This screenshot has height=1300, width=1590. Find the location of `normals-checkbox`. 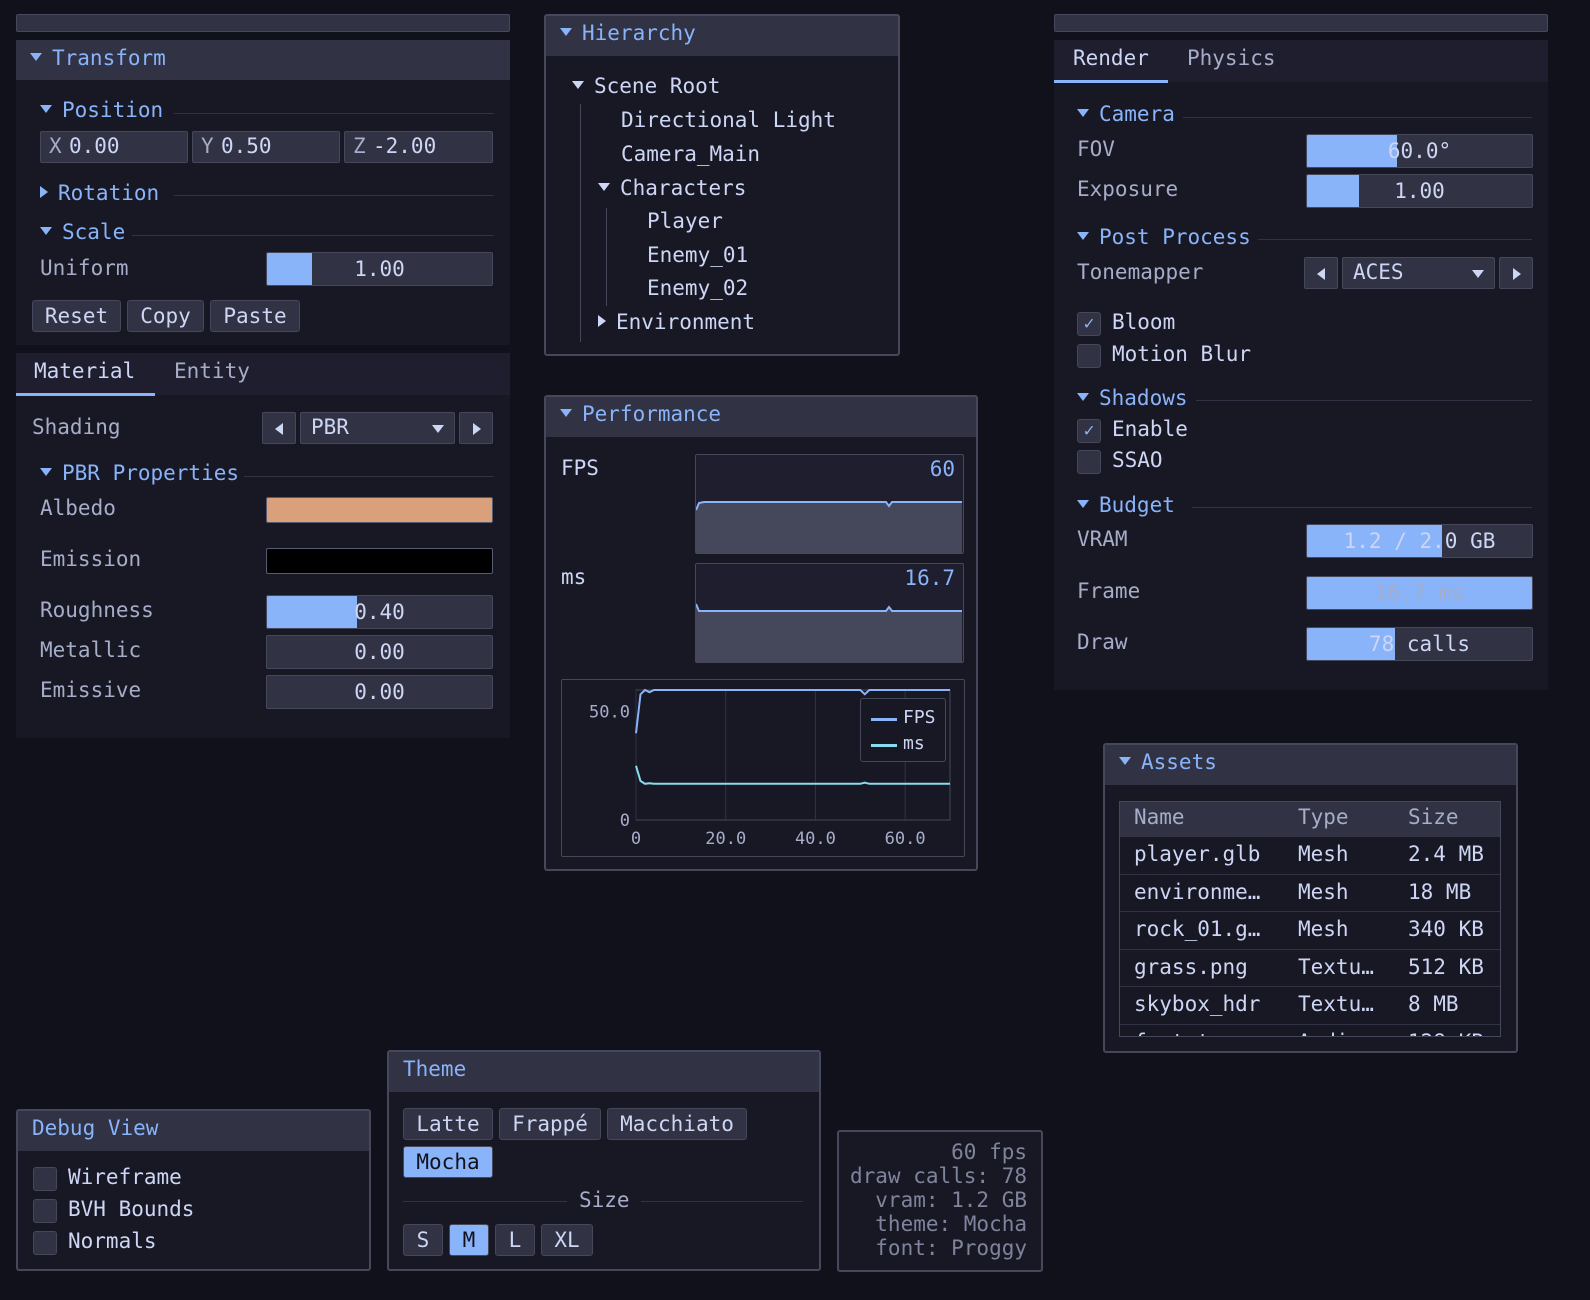

normals-checkbox is located at coordinates (45, 1243).